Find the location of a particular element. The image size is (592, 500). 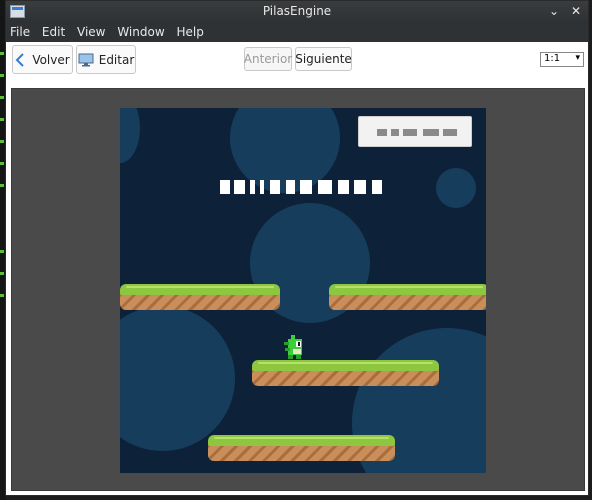

previous-button-label: Anterior is located at coordinates (268, 59).